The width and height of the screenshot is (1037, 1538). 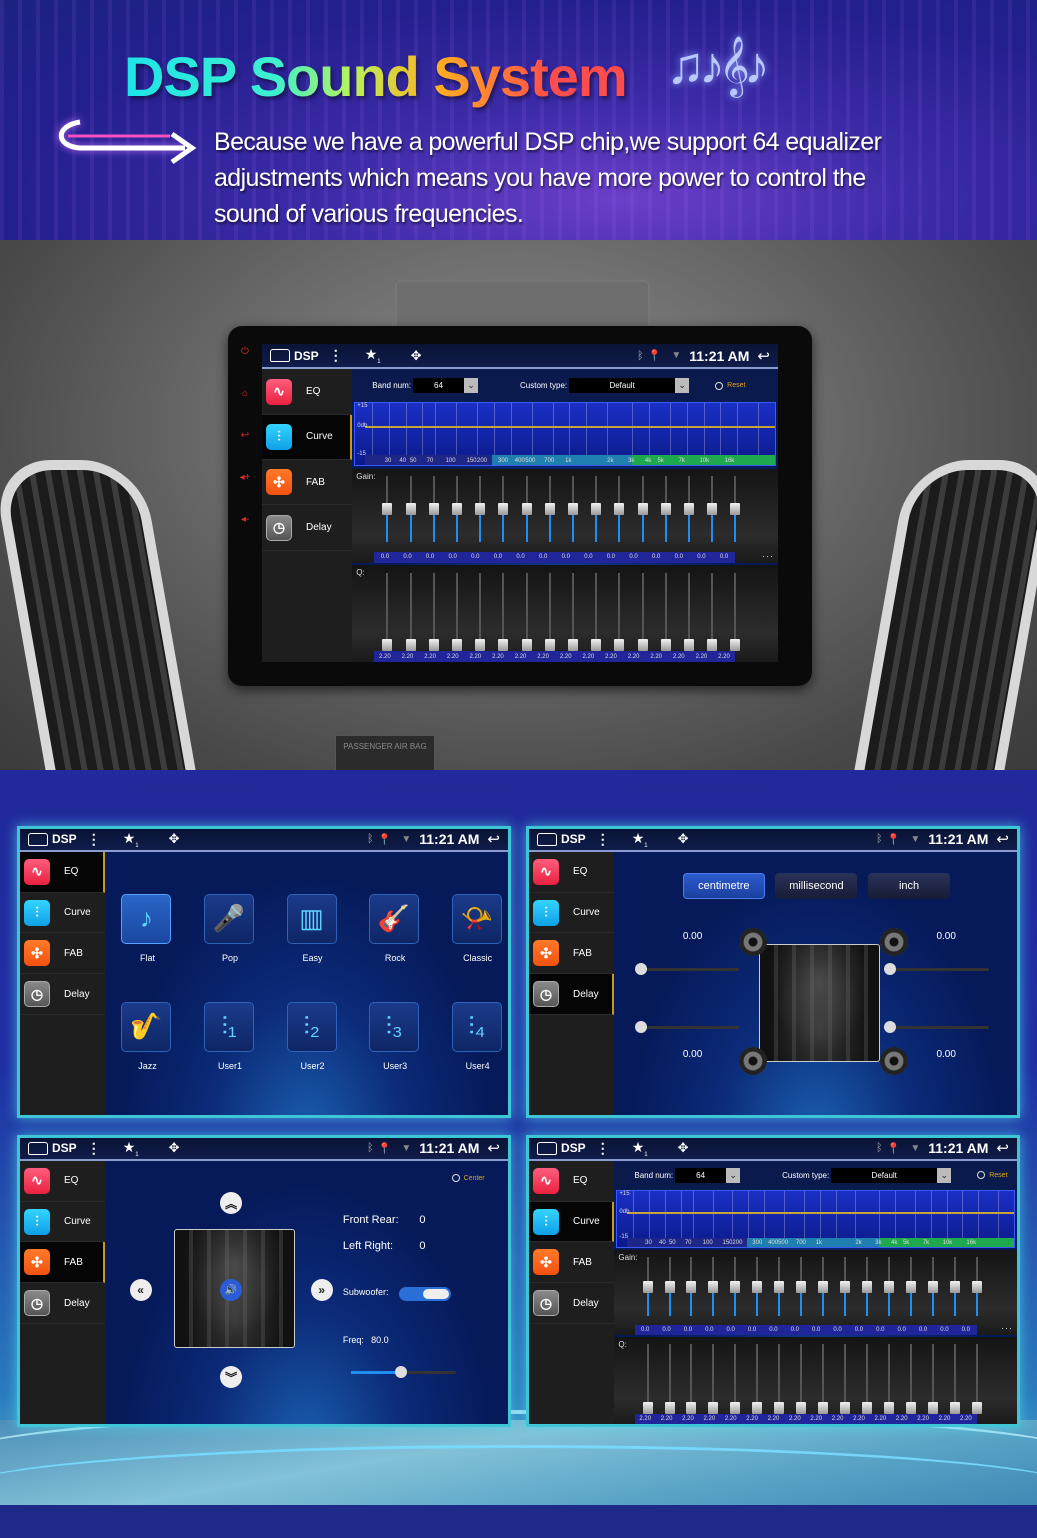 What do you see at coordinates (147, 928) in the screenshot?
I see `preset-flat: ♪ Flat` at bounding box center [147, 928].